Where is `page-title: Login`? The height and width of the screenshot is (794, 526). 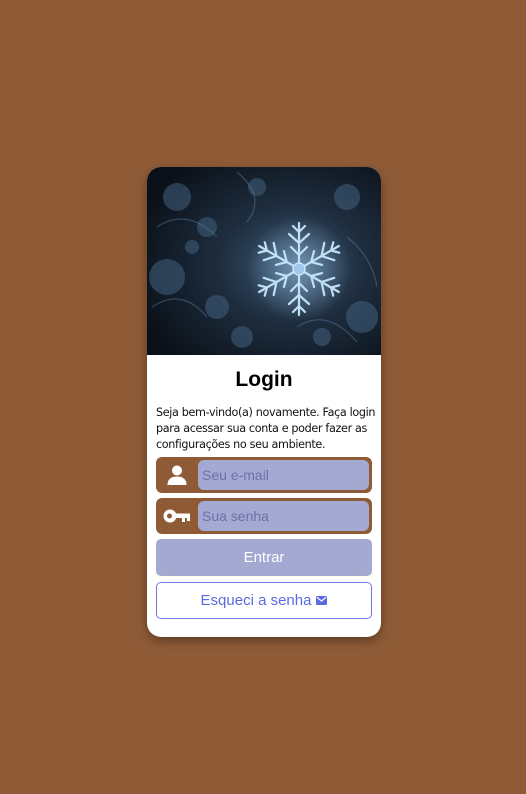 page-title: Login is located at coordinates (264, 379).